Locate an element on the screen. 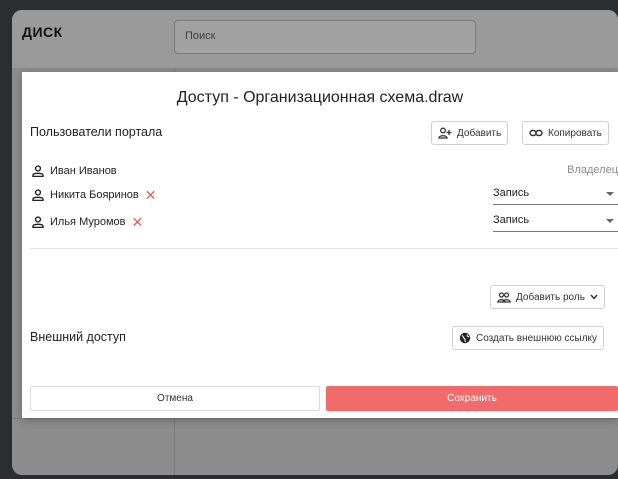 The image size is (618, 479). app-header: ДИСК is located at coordinates (315, 39).